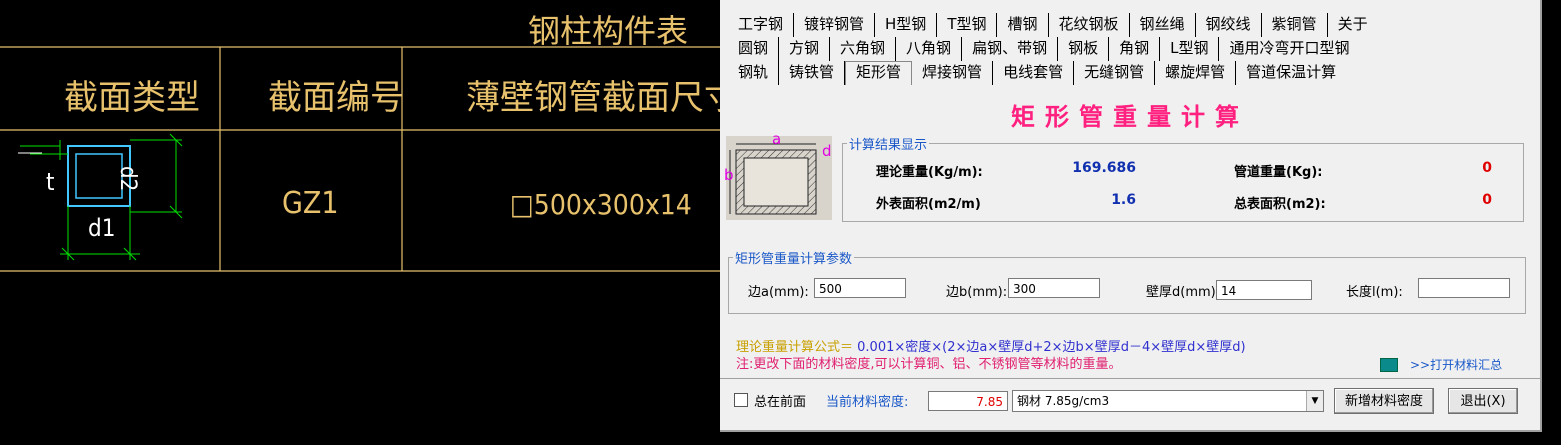  Describe the element at coordinates (1190, 49) in the screenshot. I see `tab-l-steel: L型钢` at that location.